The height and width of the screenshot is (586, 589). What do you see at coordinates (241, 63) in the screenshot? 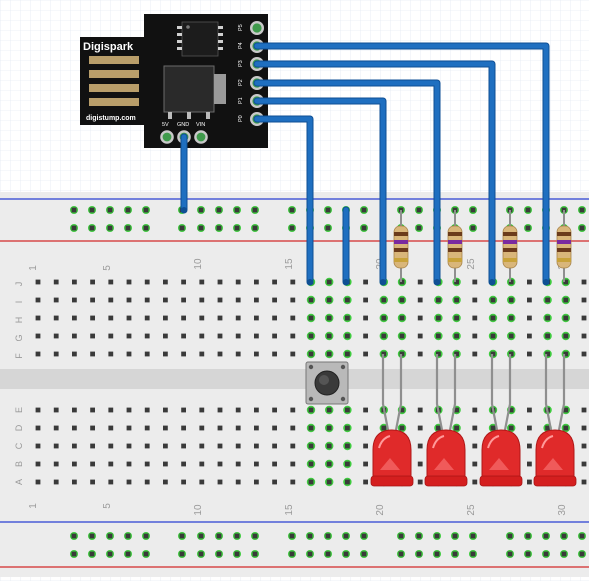
I see `pin-label: P3` at bounding box center [241, 63].